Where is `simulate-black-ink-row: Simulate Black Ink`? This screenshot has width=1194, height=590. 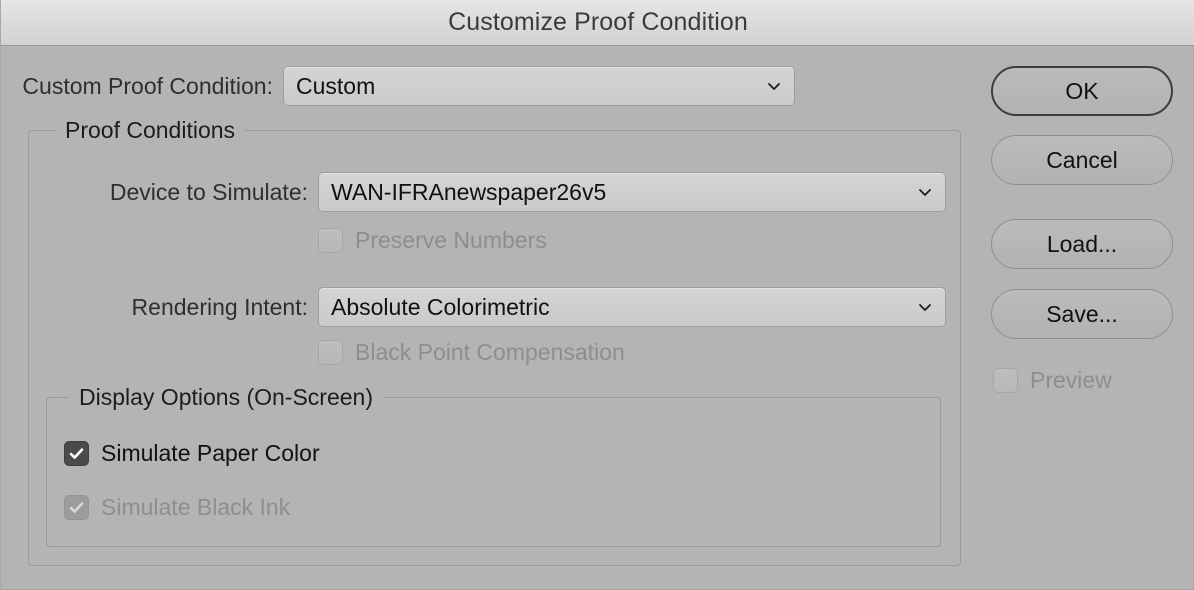
simulate-black-ink-row: Simulate Black Ink is located at coordinates (177, 507).